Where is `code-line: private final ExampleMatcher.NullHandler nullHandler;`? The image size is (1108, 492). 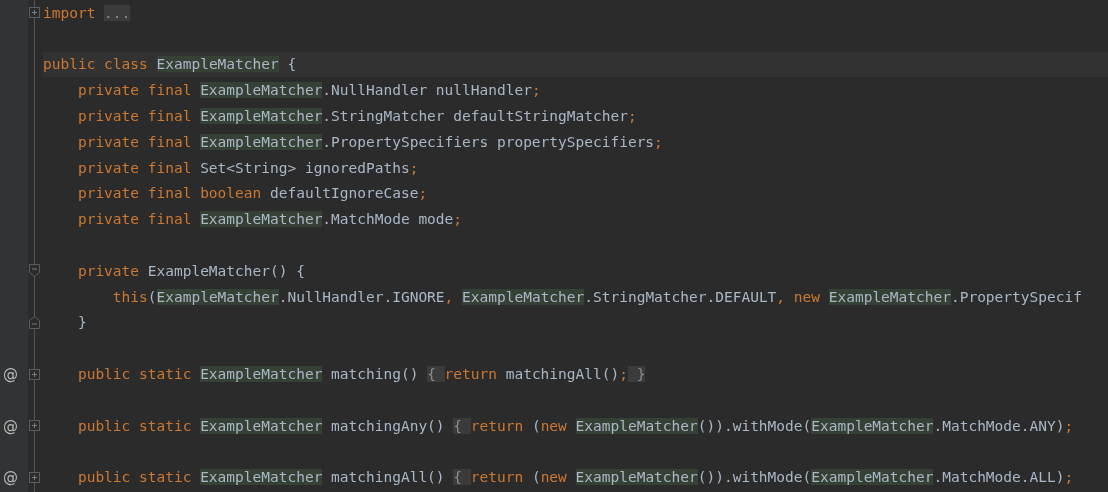
code-line: private final ExampleMatcher.NullHandler nullHandler; is located at coordinates (309, 91).